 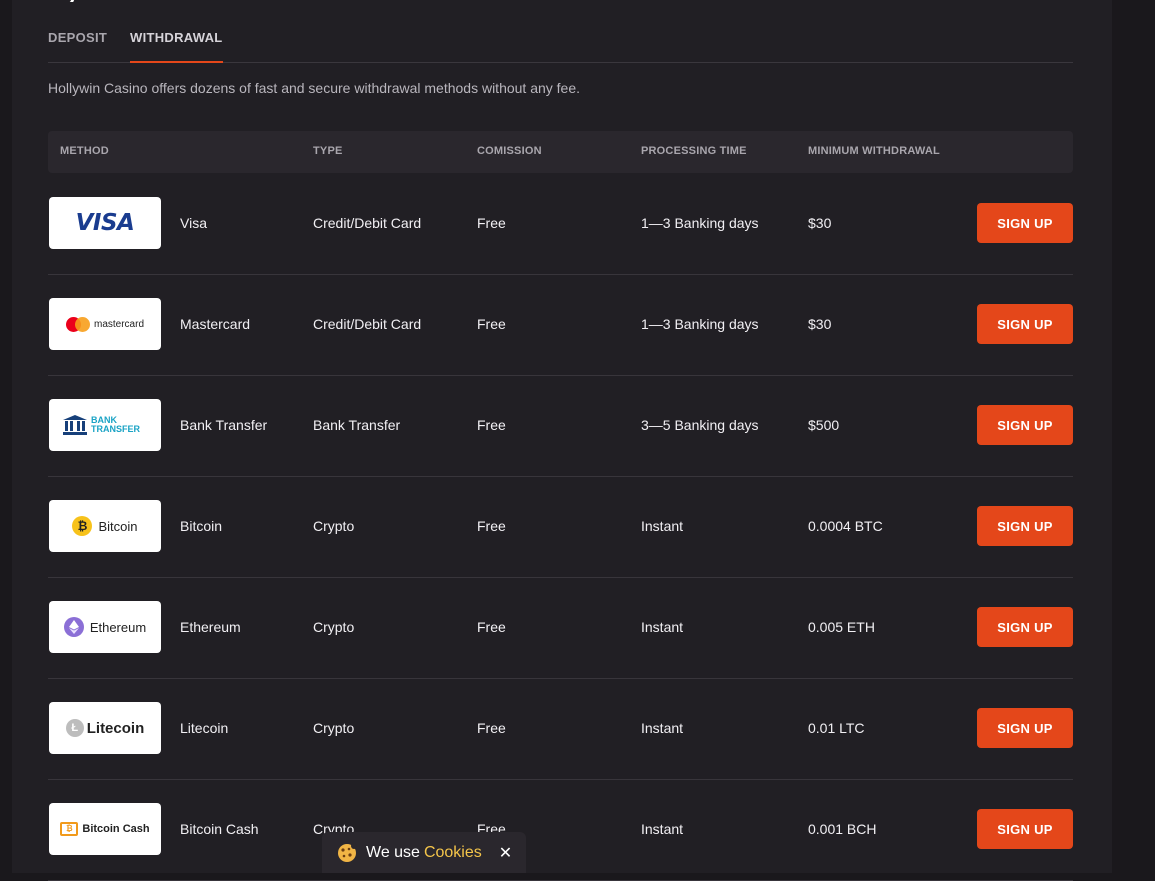 I want to click on mastercard-logo: mastercard, so click(x=105, y=324).